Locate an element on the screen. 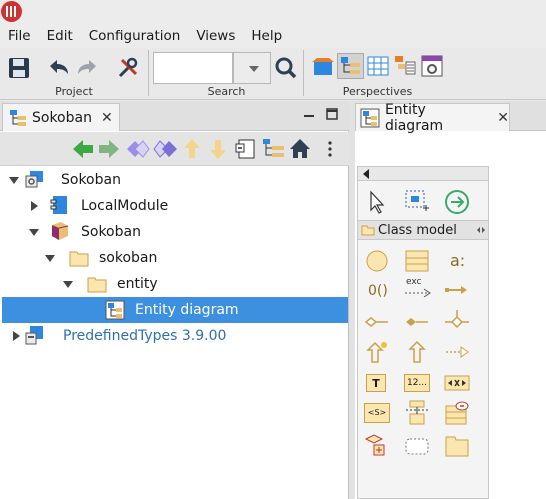 This screenshot has width=546, height=499. main-toolbar: Project Search Perspectives is located at coordinates (273, 74).